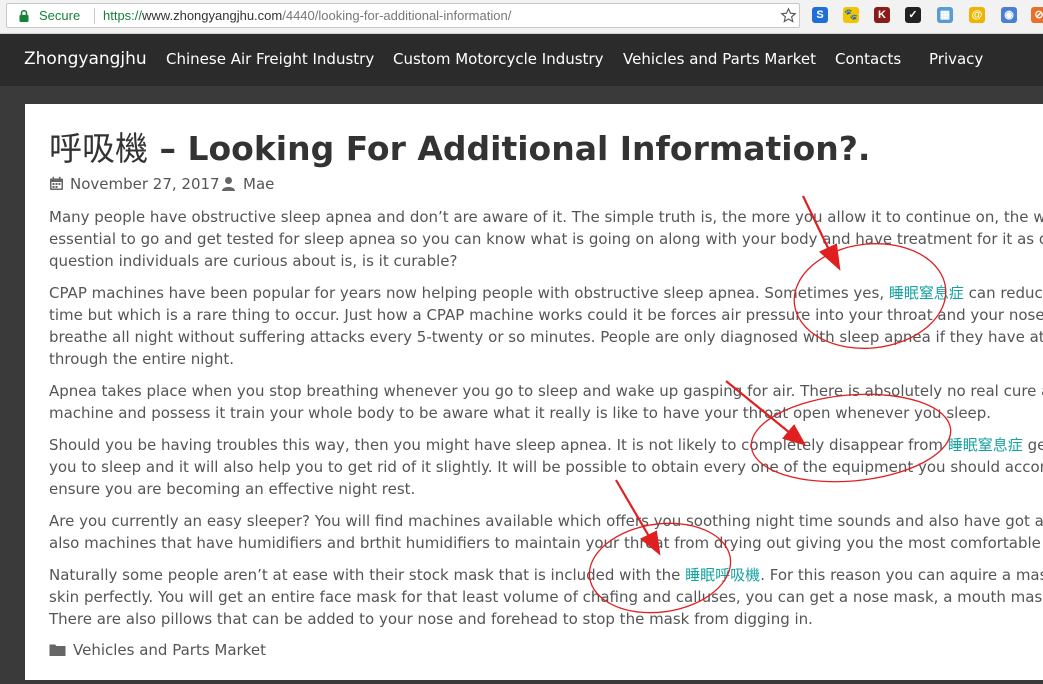 The image size is (1043, 684). Describe the element at coordinates (169, 650) in the screenshot. I see `category-link: Vehicles and Parts Market` at that location.